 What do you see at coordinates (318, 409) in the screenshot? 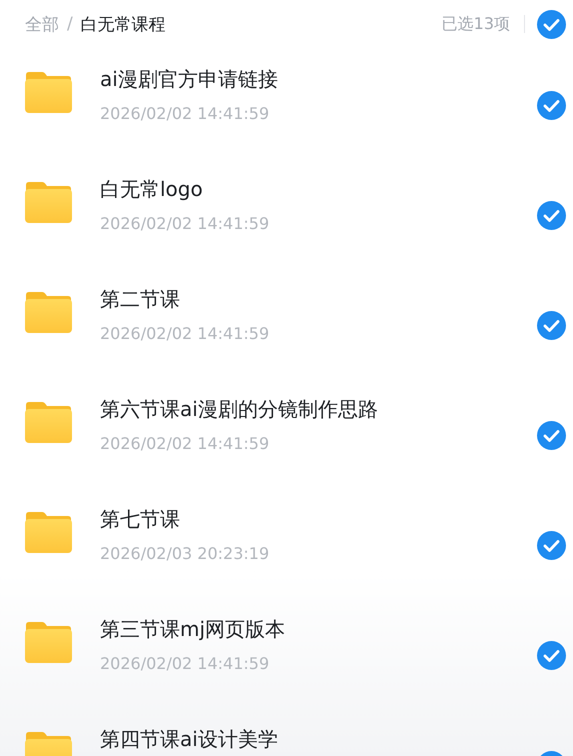
I see `folder-name: 第六节课ai漫剧的分镜制作思路` at bounding box center [318, 409].